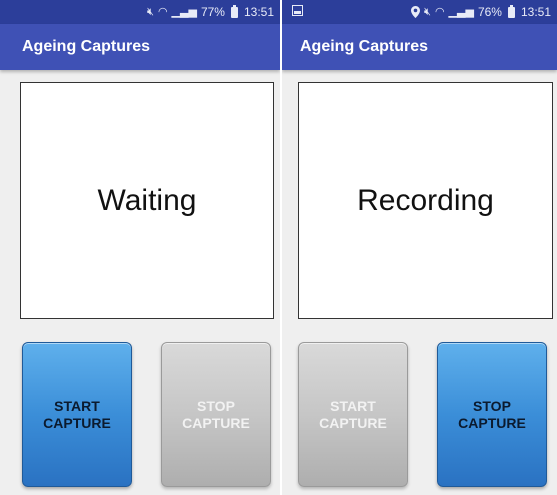  Describe the element at coordinates (415, 12) in the screenshot. I see `location-icon` at that location.